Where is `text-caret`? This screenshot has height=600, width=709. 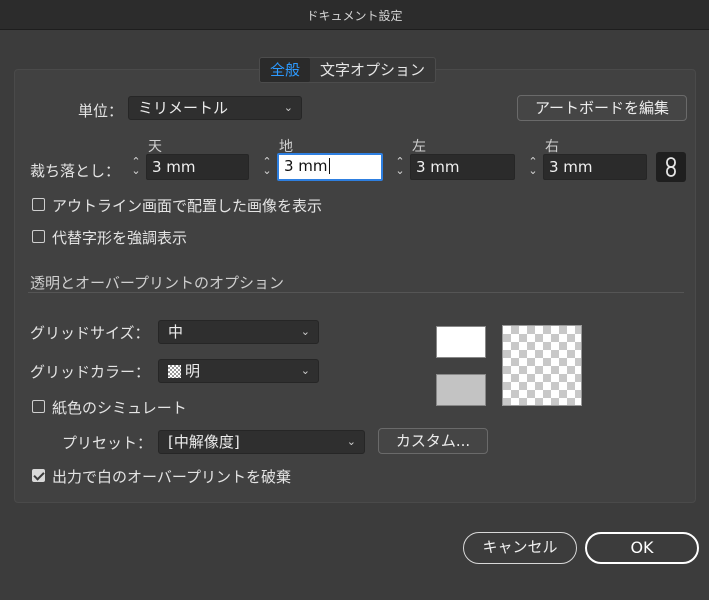 text-caret is located at coordinates (329, 166).